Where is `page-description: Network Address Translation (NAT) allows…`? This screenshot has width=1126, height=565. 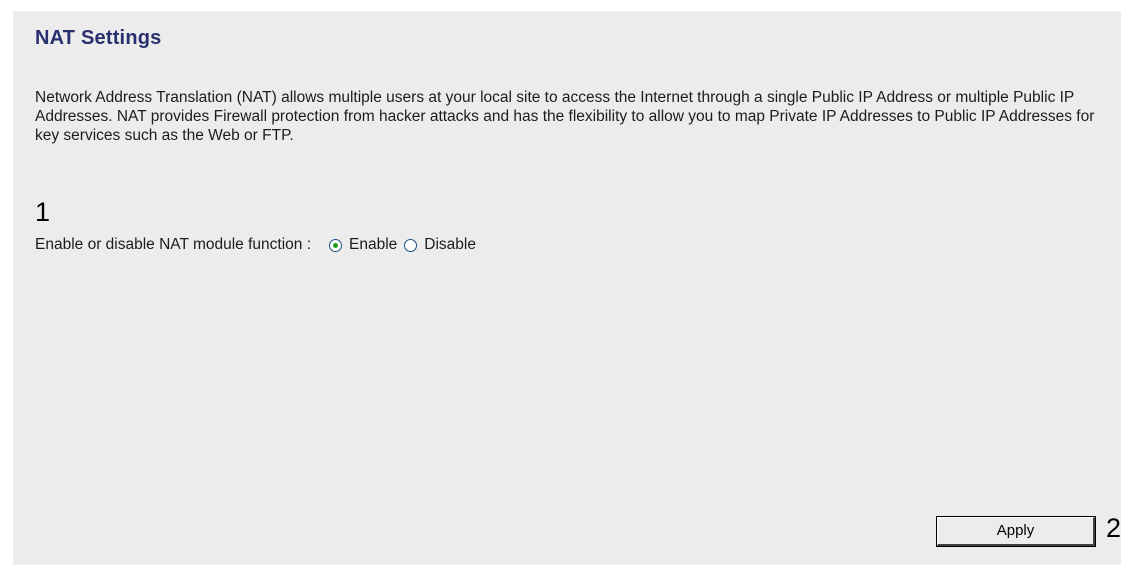
page-description: Network Address Translation (NAT) allows… is located at coordinates (565, 116).